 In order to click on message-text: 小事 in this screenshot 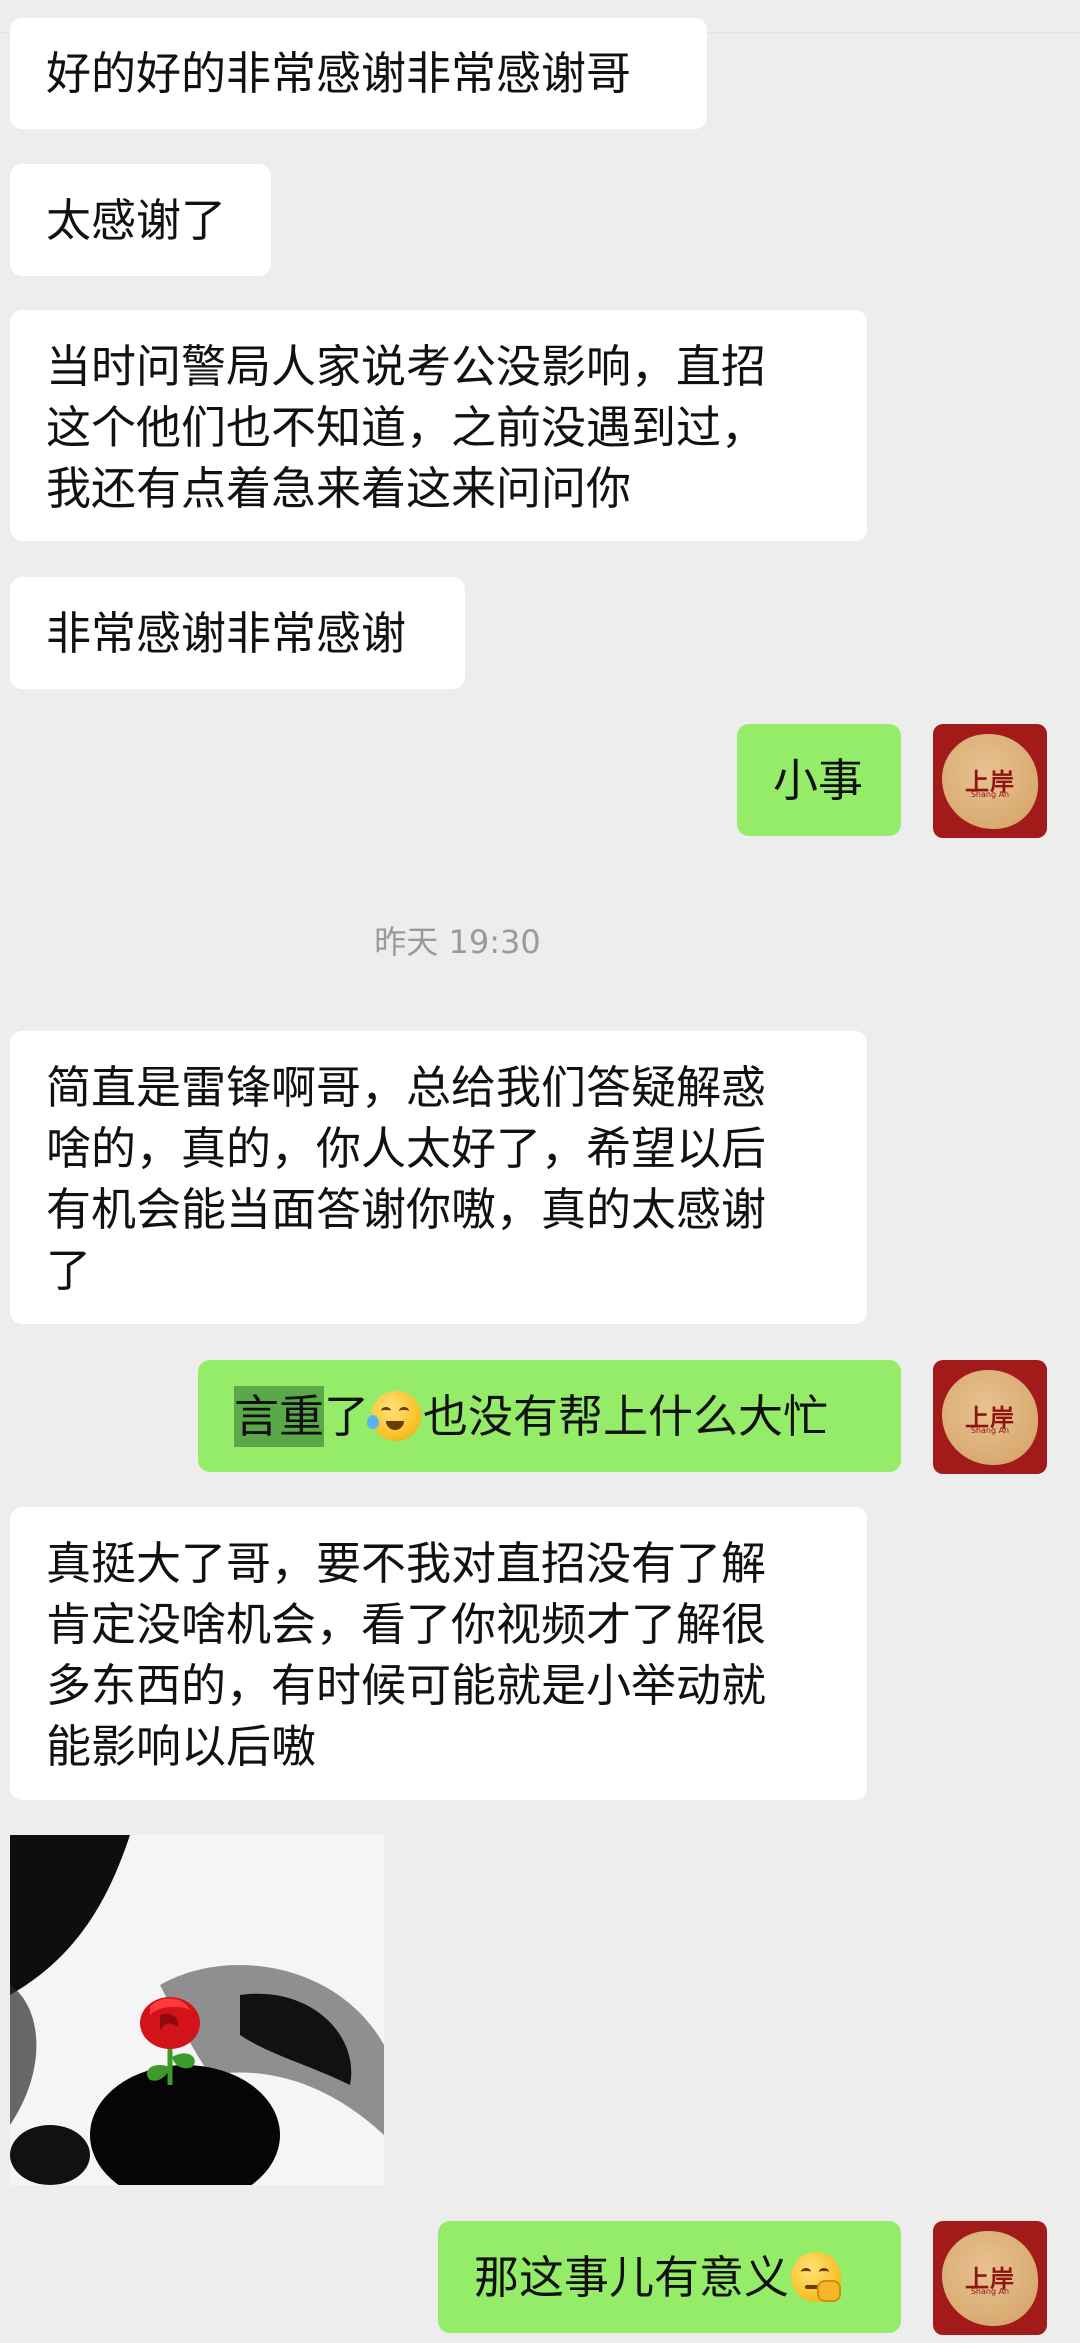, I will do `click(818, 780)`.